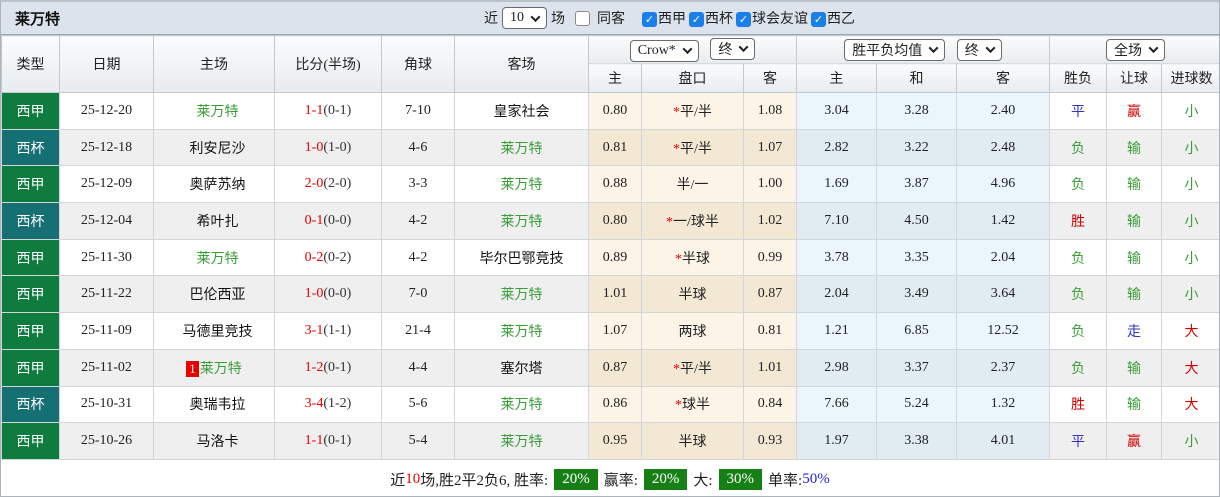 The height and width of the screenshot is (497, 1220). Describe the element at coordinates (692, 184) in the screenshot. I see `cell-handicap: 半/一` at that location.